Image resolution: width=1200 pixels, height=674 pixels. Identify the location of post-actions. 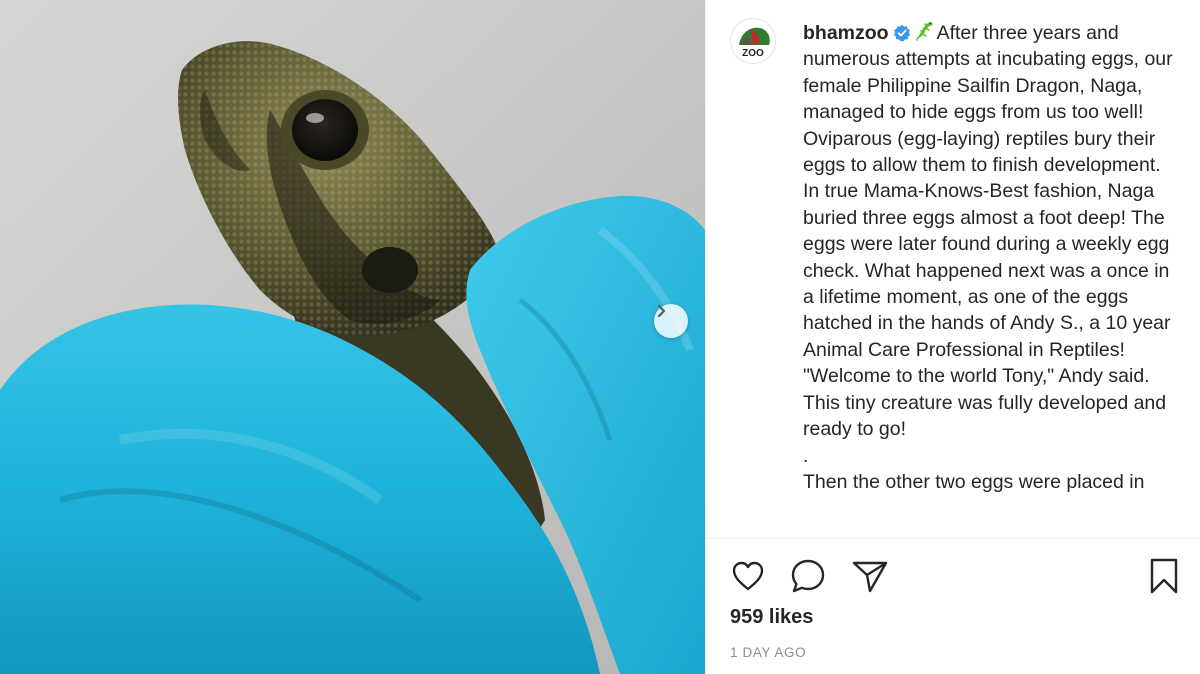
(956, 576).